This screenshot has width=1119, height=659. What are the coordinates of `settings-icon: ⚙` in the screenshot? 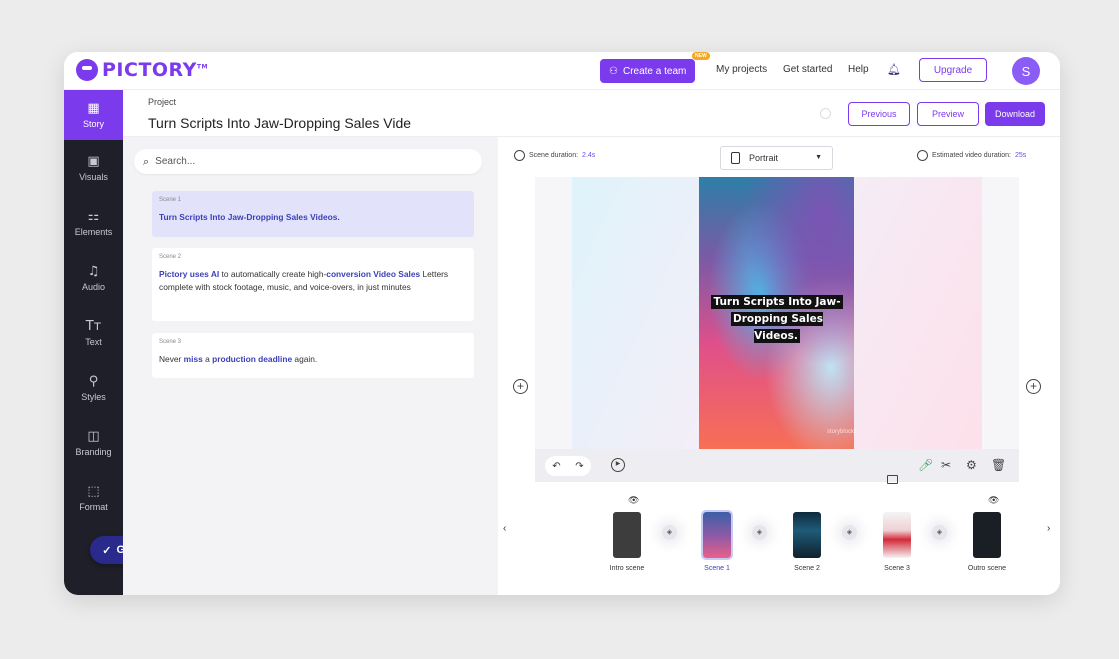 It's located at (971, 465).